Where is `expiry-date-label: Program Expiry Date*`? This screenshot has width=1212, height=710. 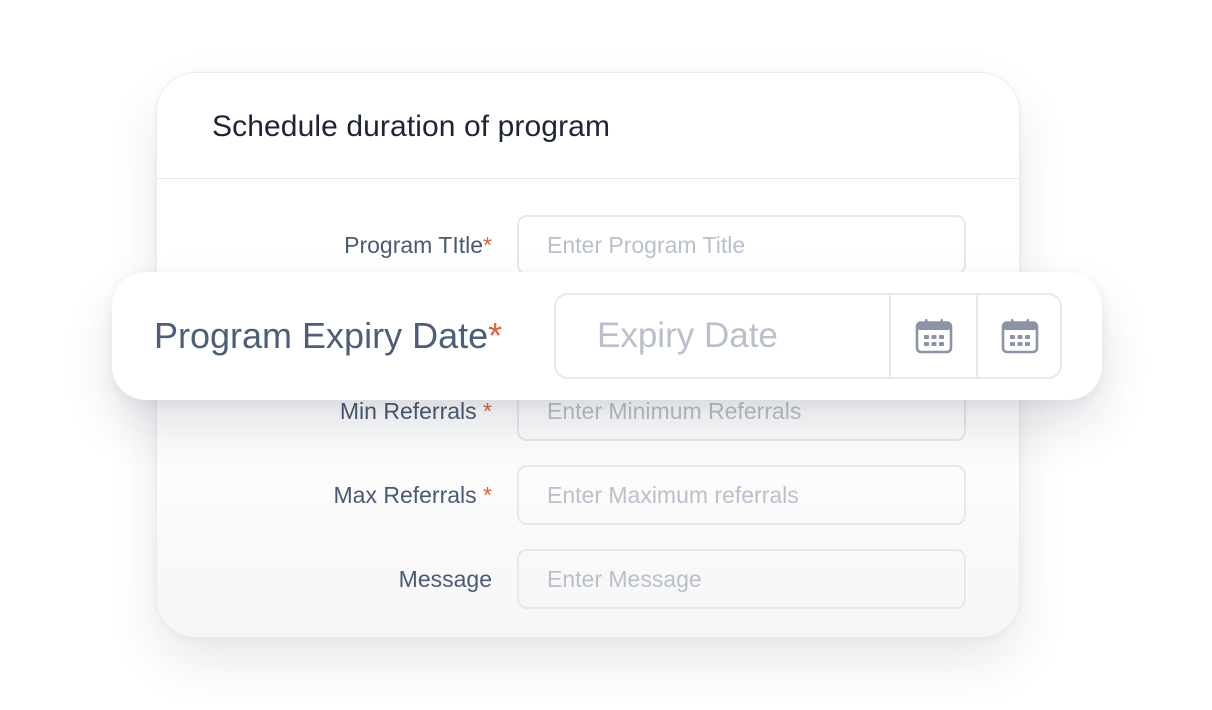
expiry-date-label: Program Expiry Date* is located at coordinates (328, 336).